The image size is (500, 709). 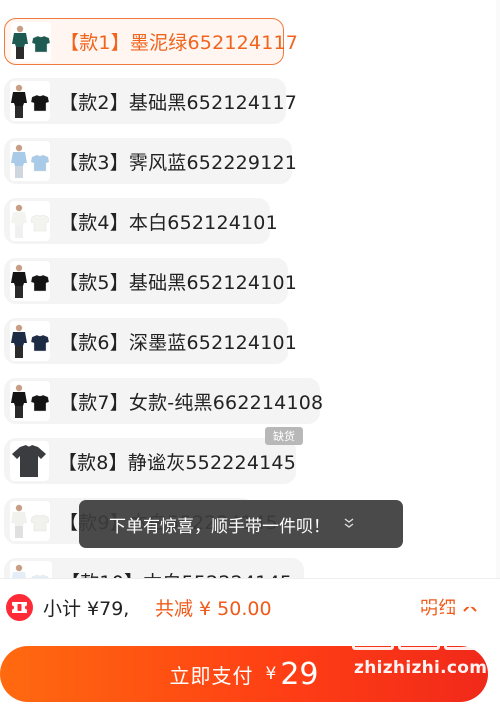 I want to click on promo-toast: 下单有惊喜，顺手带一件呗！, so click(x=241, y=524).